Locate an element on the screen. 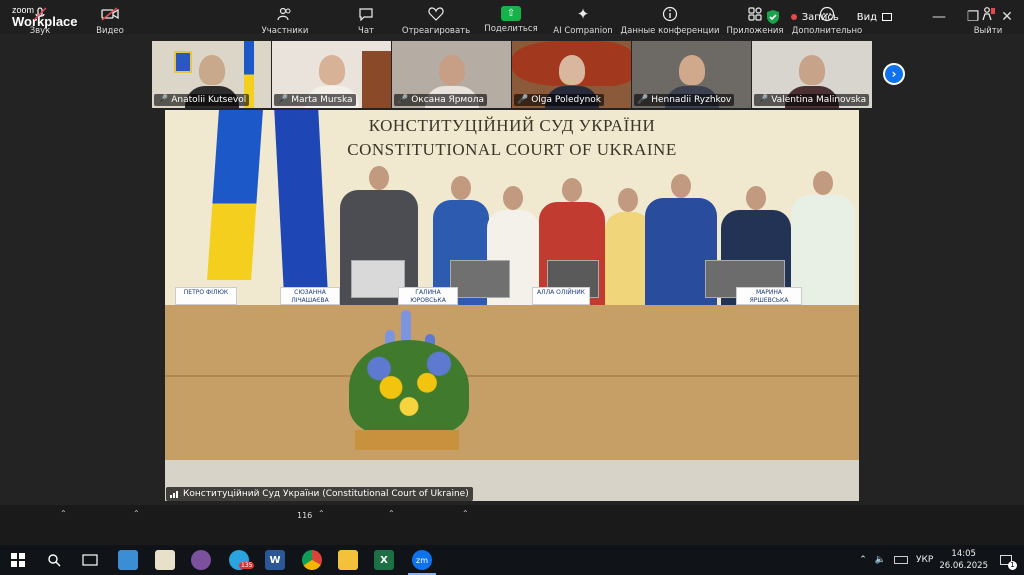 Image resolution: width=1024 pixels, height=575 pixels. participant-name-tag: 🎤 Marta Murska is located at coordinates (315, 100).